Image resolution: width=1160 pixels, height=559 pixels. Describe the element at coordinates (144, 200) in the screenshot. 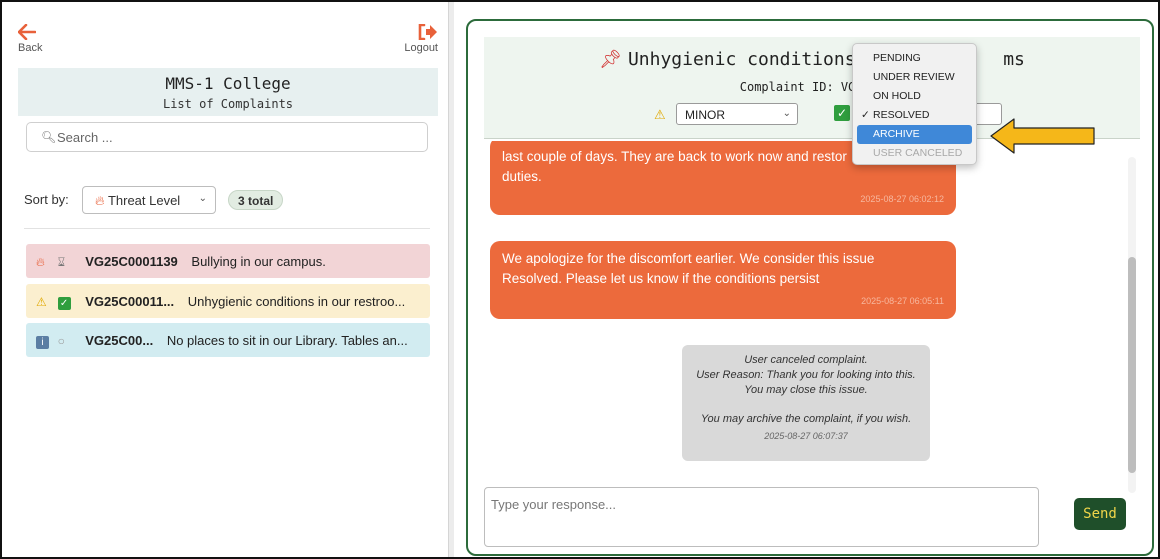

I see `sort-selected: Threat Level` at that location.